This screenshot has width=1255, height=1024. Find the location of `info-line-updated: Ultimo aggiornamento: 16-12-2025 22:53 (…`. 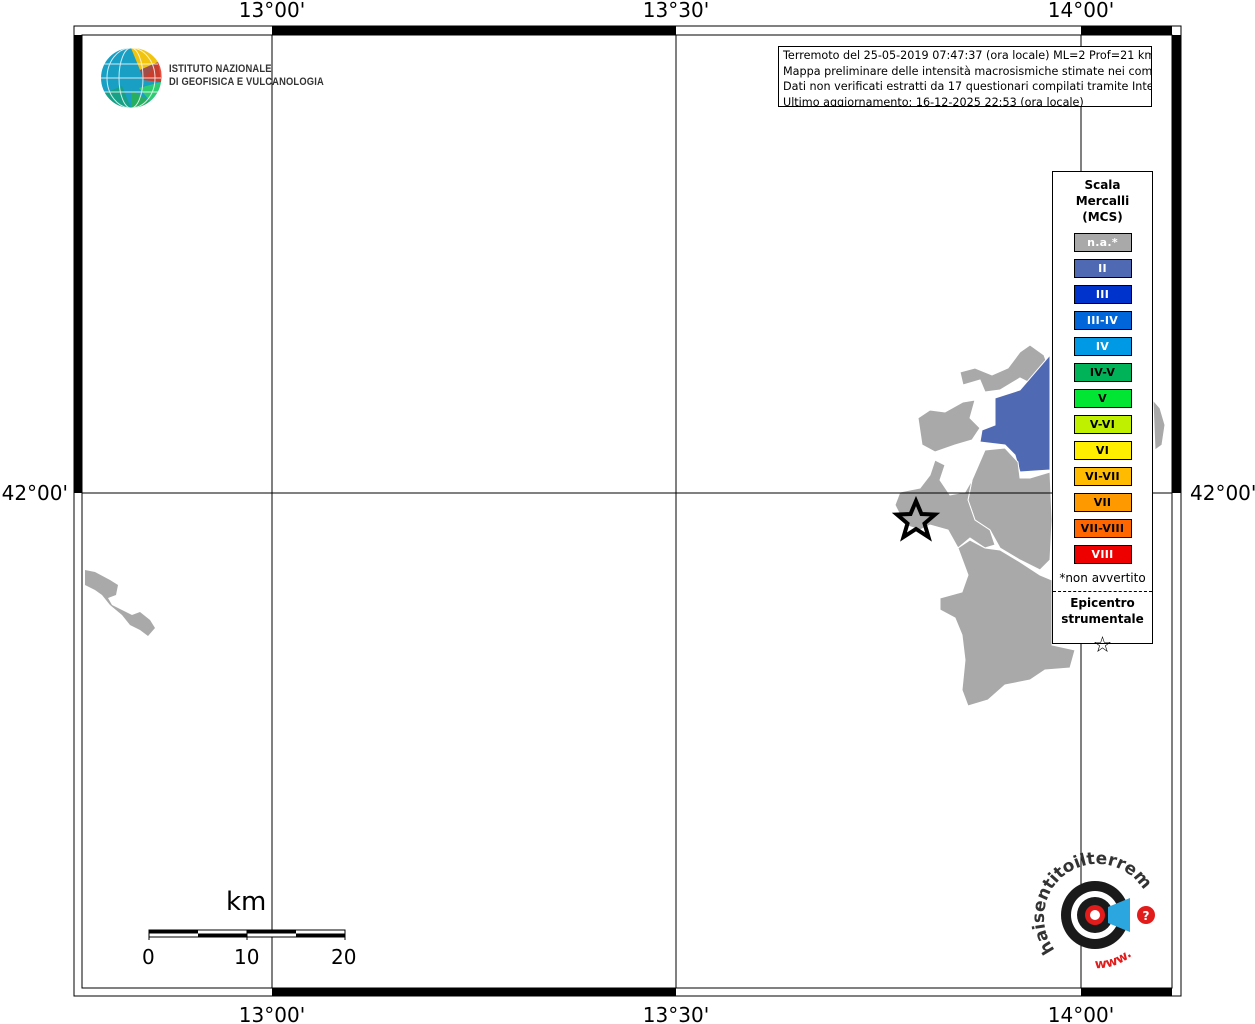

info-line-updated: Ultimo aggiornamento: 16-12-2025 22:53 (… is located at coordinates (933, 101).